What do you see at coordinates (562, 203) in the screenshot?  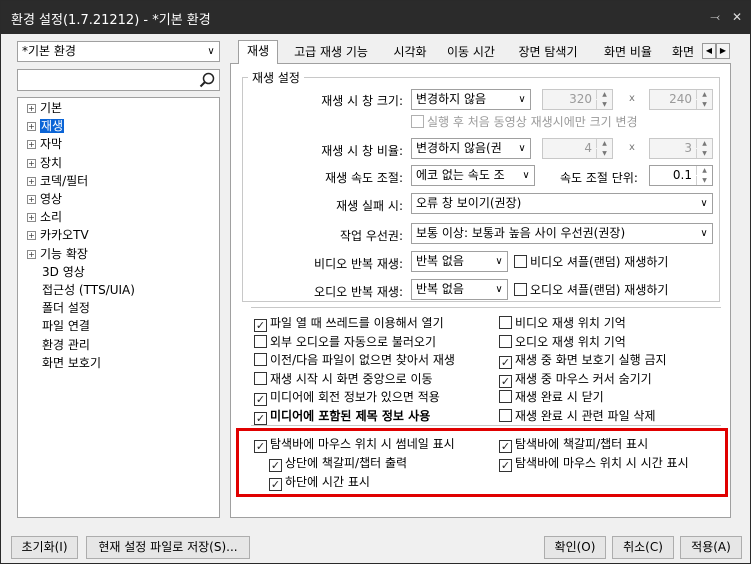 I see `fail-select: 오류 창 보이기(권장) ∨` at bounding box center [562, 203].